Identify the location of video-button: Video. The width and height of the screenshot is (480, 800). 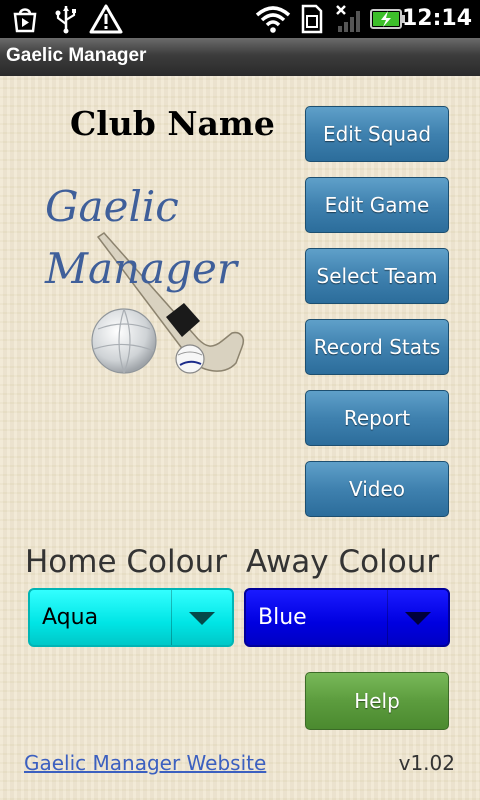
(377, 489).